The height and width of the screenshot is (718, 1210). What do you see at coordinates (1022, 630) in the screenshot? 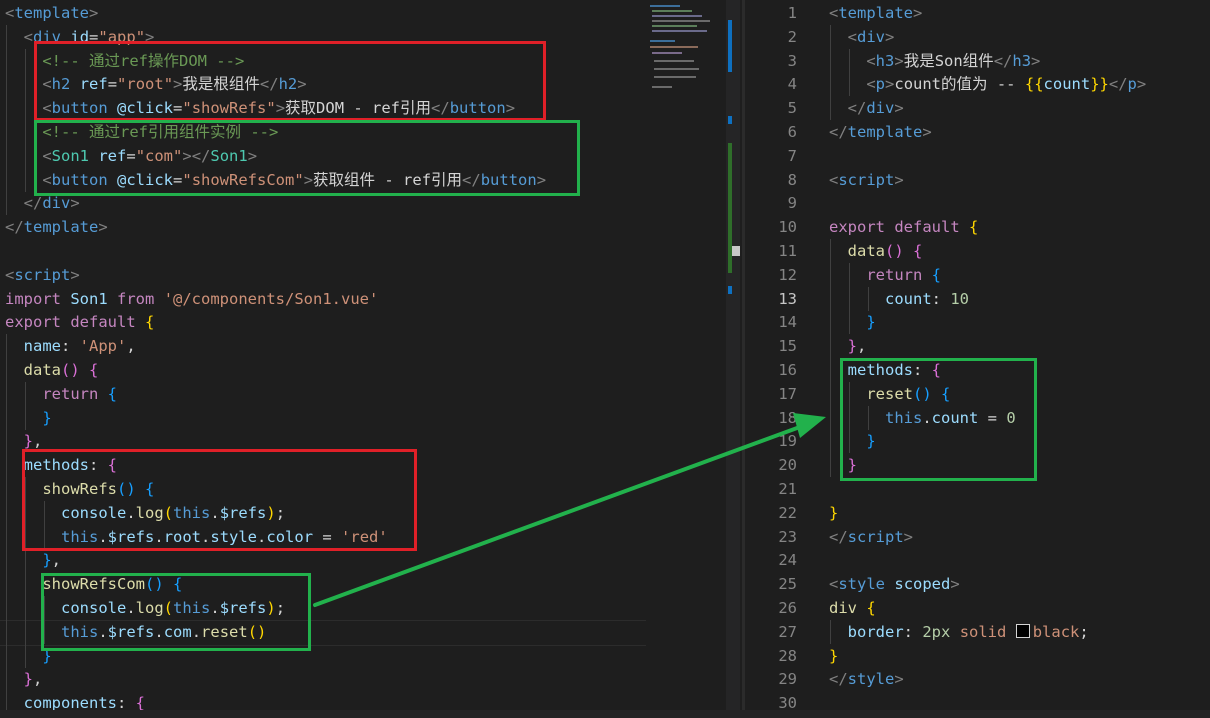
I see `color-swatch-icon` at bounding box center [1022, 630].